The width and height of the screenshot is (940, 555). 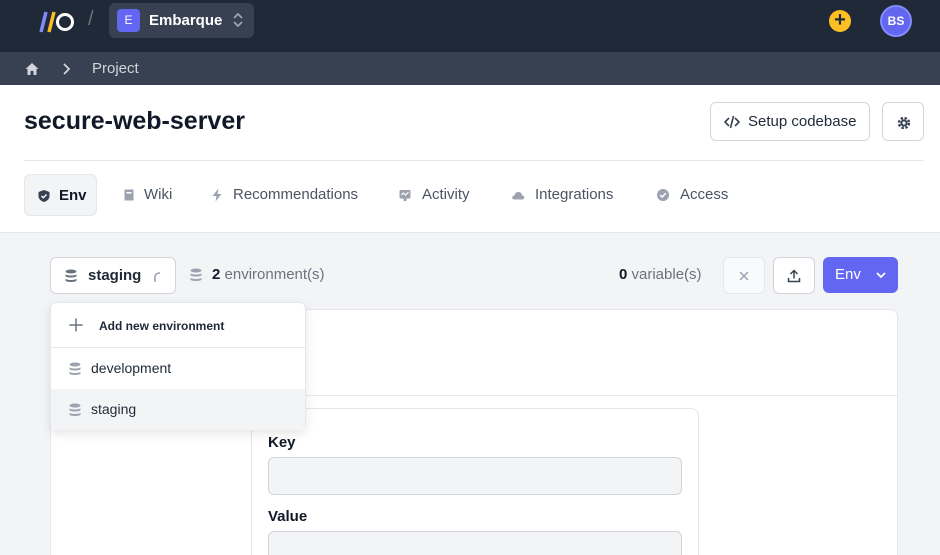 I want to click on upload-button, so click(x=794, y=275).